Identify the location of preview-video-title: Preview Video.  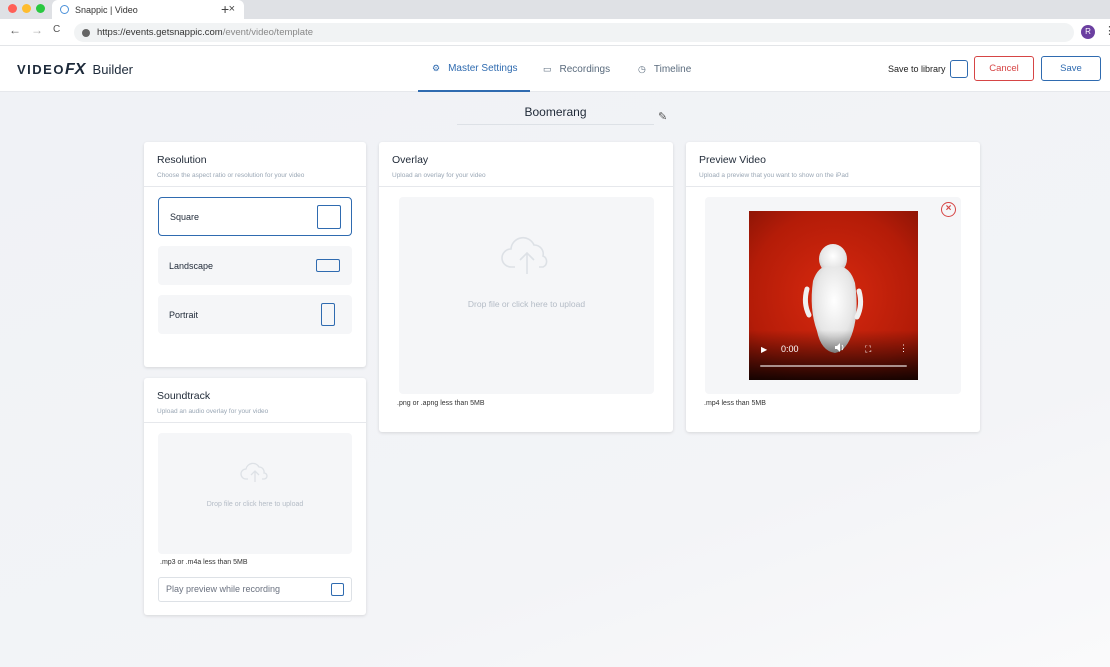
(732, 160).